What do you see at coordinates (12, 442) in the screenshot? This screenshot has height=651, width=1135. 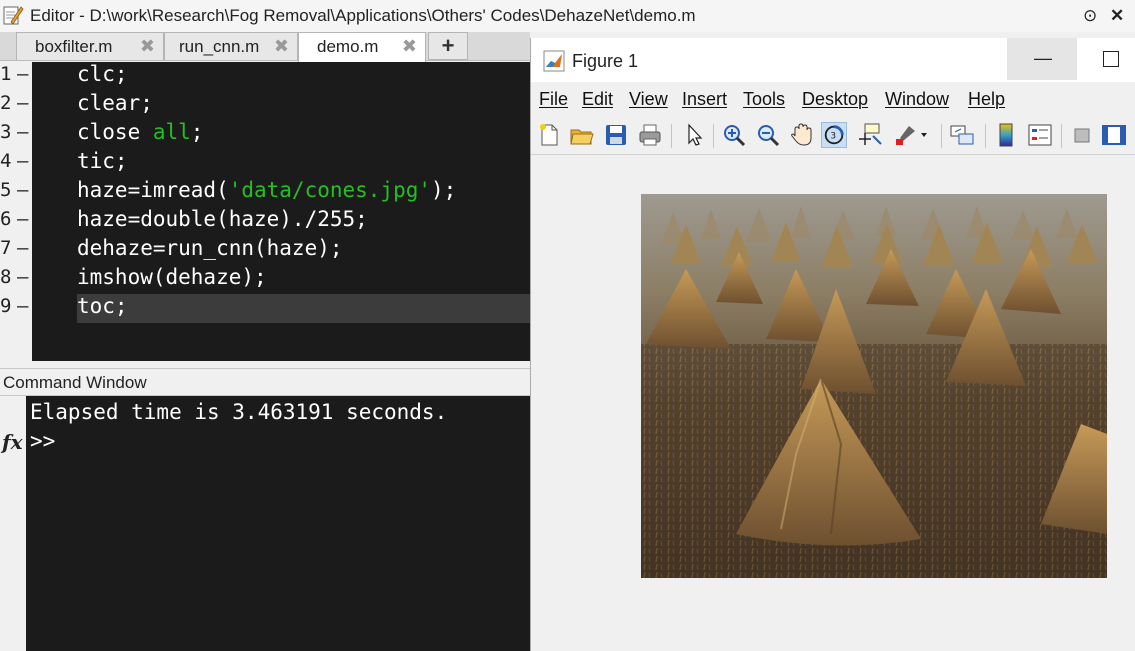 I see `fx-icon: fx` at bounding box center [12, 442].